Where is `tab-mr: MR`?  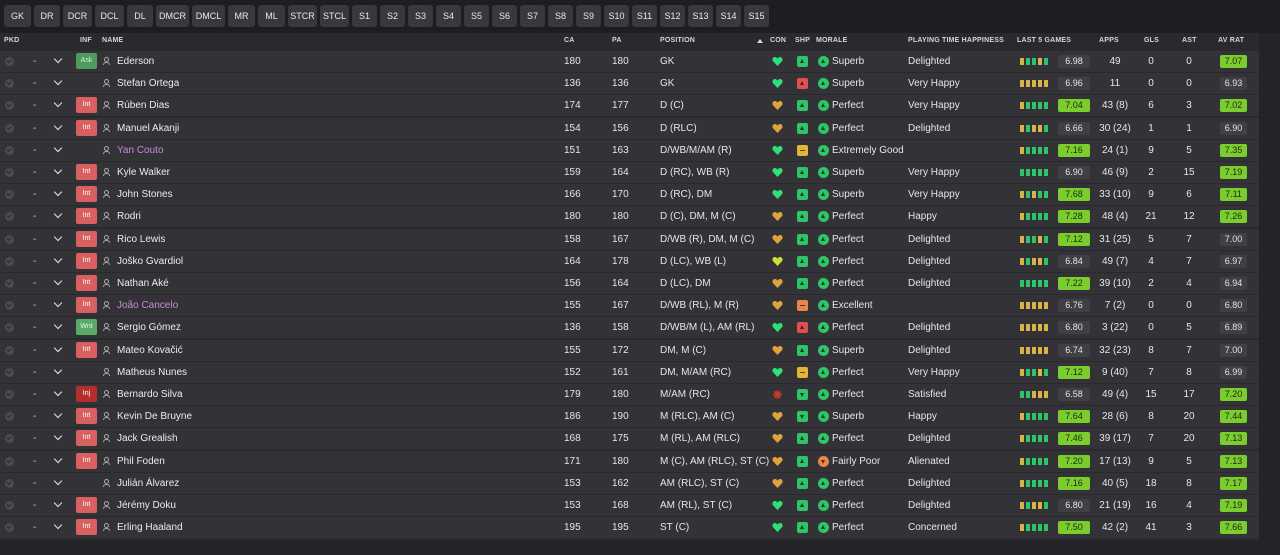 tab-mr: MR is located at coordinates (241, 16).